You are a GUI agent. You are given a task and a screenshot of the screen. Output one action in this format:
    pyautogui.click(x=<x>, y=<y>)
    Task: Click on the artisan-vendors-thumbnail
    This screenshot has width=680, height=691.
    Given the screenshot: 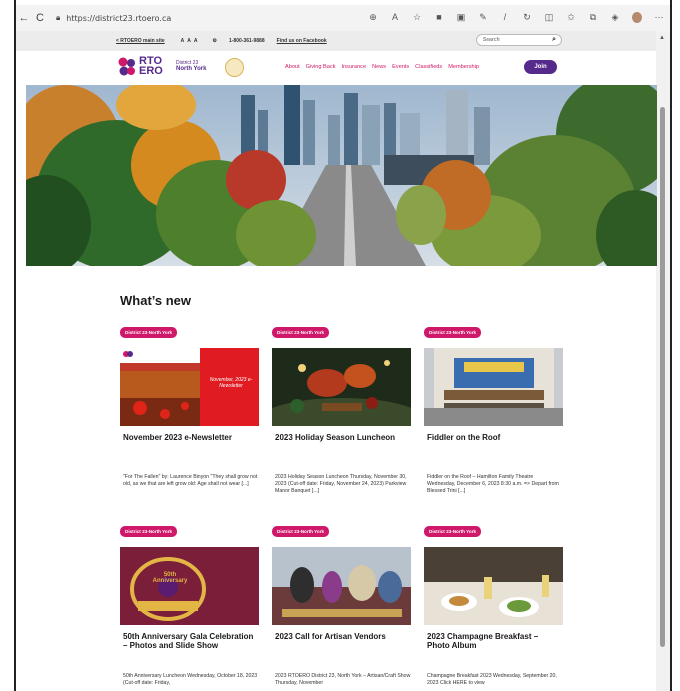 What is the action you would take?
    pyautogui.click(x=341, y=586)
    